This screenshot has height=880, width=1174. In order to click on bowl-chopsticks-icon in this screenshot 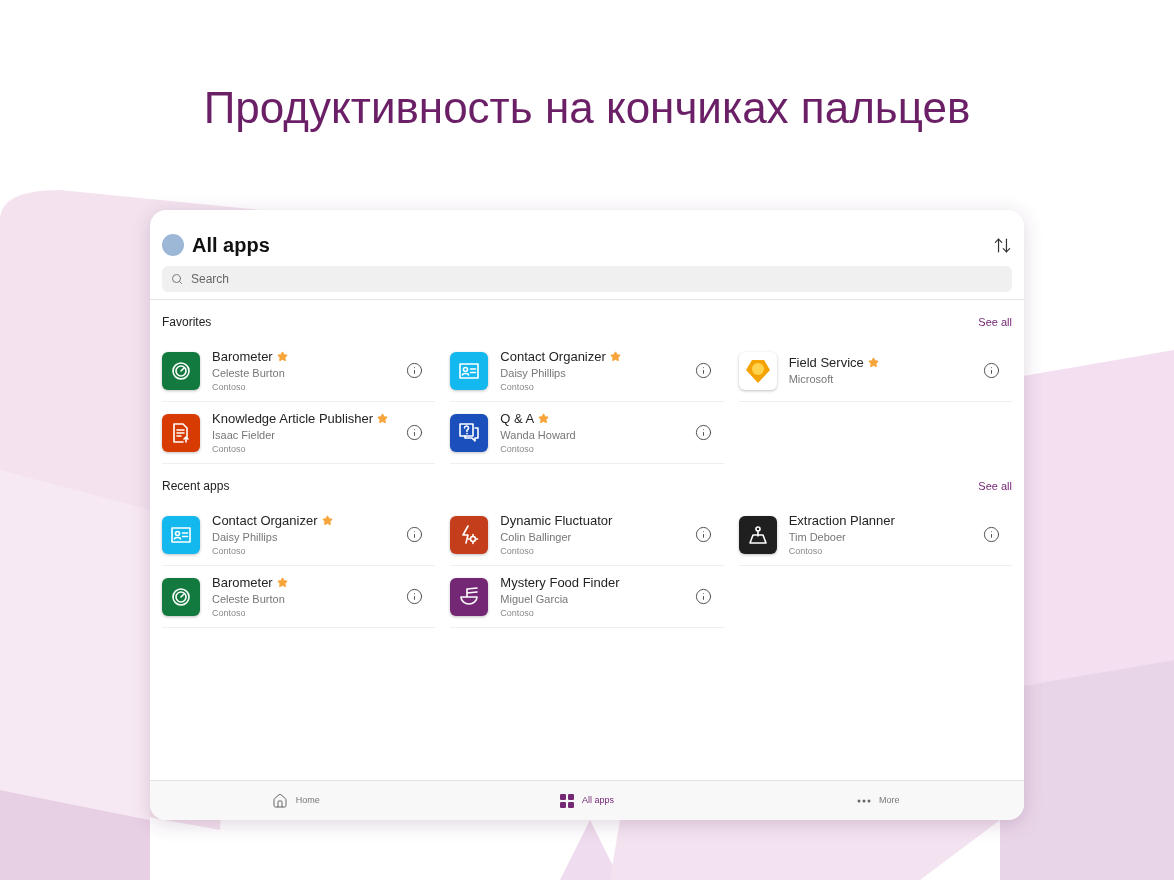, I will do `click(469, 596)`.